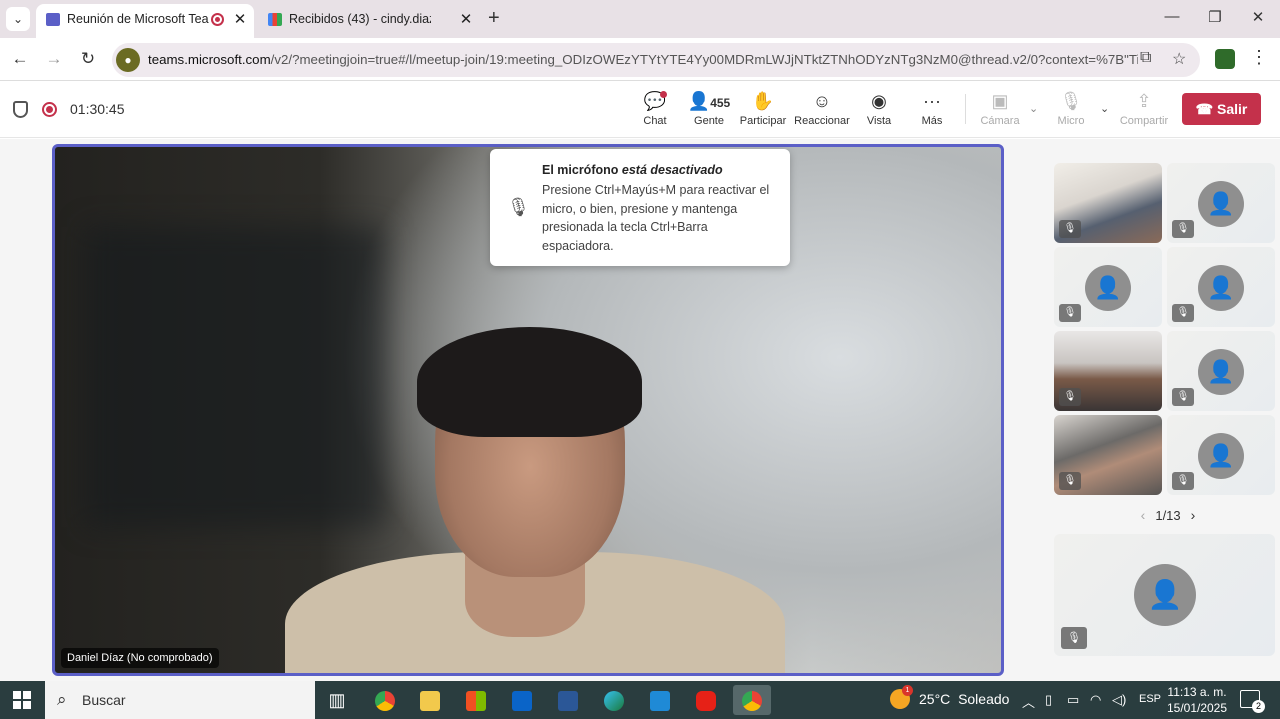 The height and width of the screenshot is (719, 1280). Describe the element at coordinates (1168, 515) in the screenshot. I see `gallery-pager: ‹ 1/13 ›` at that location.